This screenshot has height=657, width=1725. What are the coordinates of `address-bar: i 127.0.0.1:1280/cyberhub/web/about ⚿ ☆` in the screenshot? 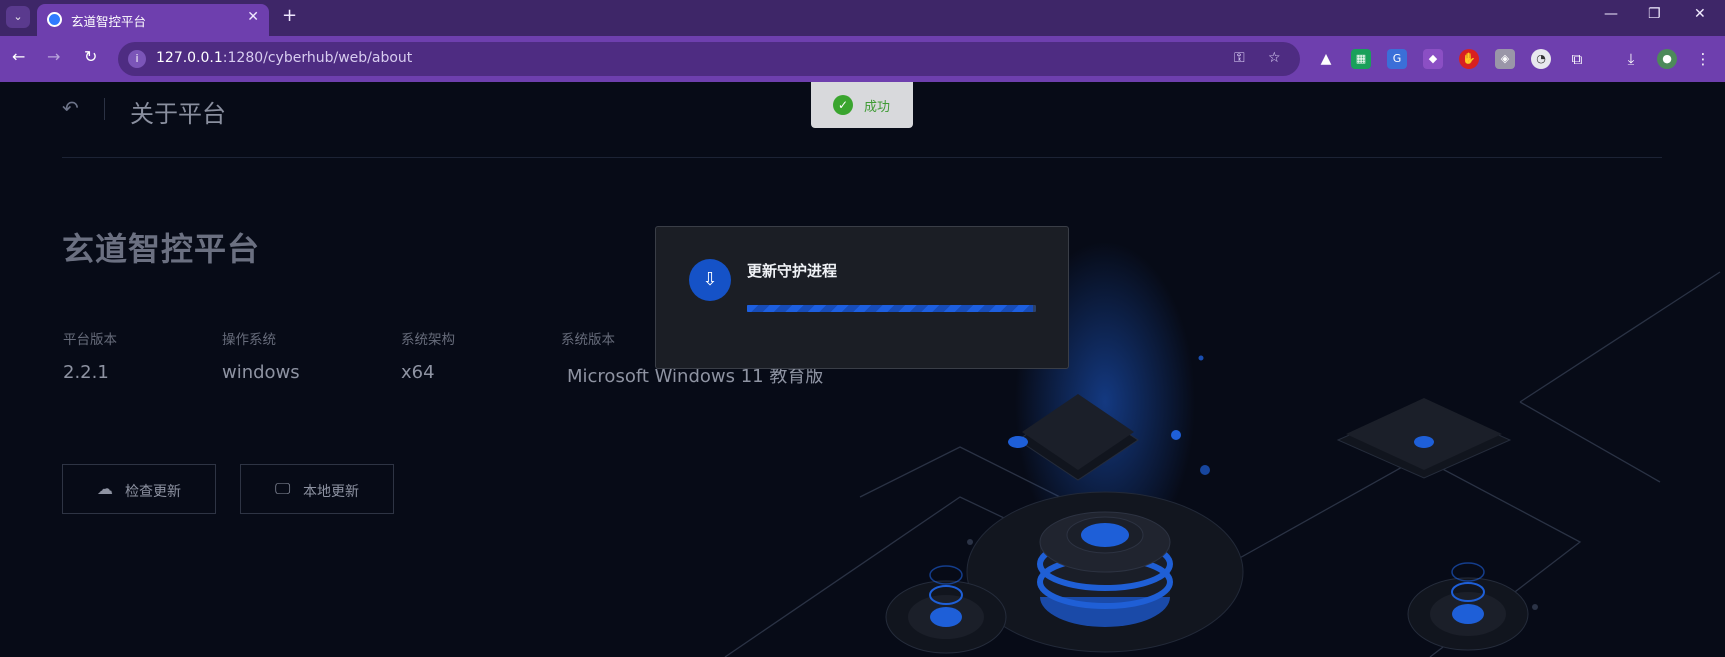 It's located at (709, 59).